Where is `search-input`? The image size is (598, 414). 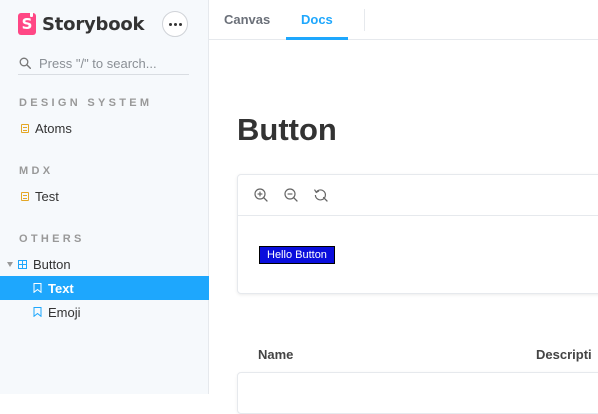
search-input is located at coordinates (113, 63).